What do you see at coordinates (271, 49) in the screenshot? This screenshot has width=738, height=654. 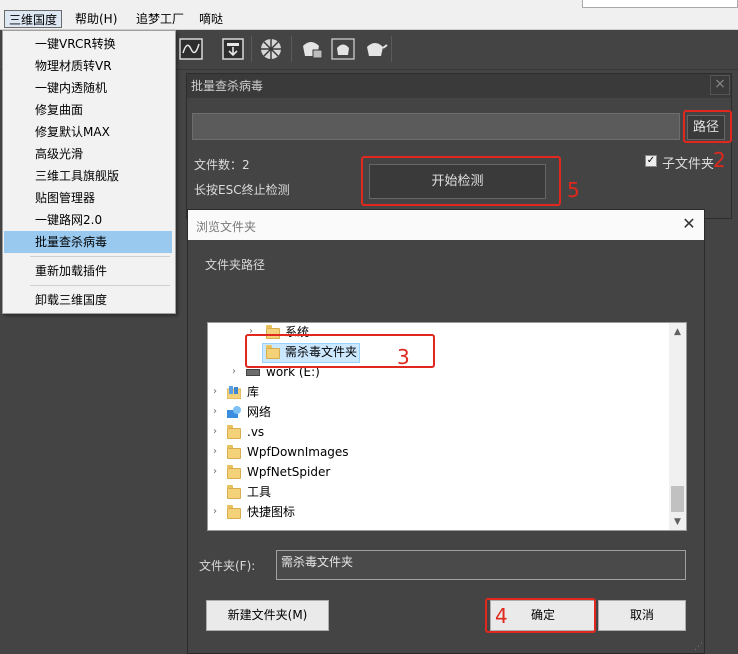 I see `material-editor-icon` at bounding box center [271, 49].